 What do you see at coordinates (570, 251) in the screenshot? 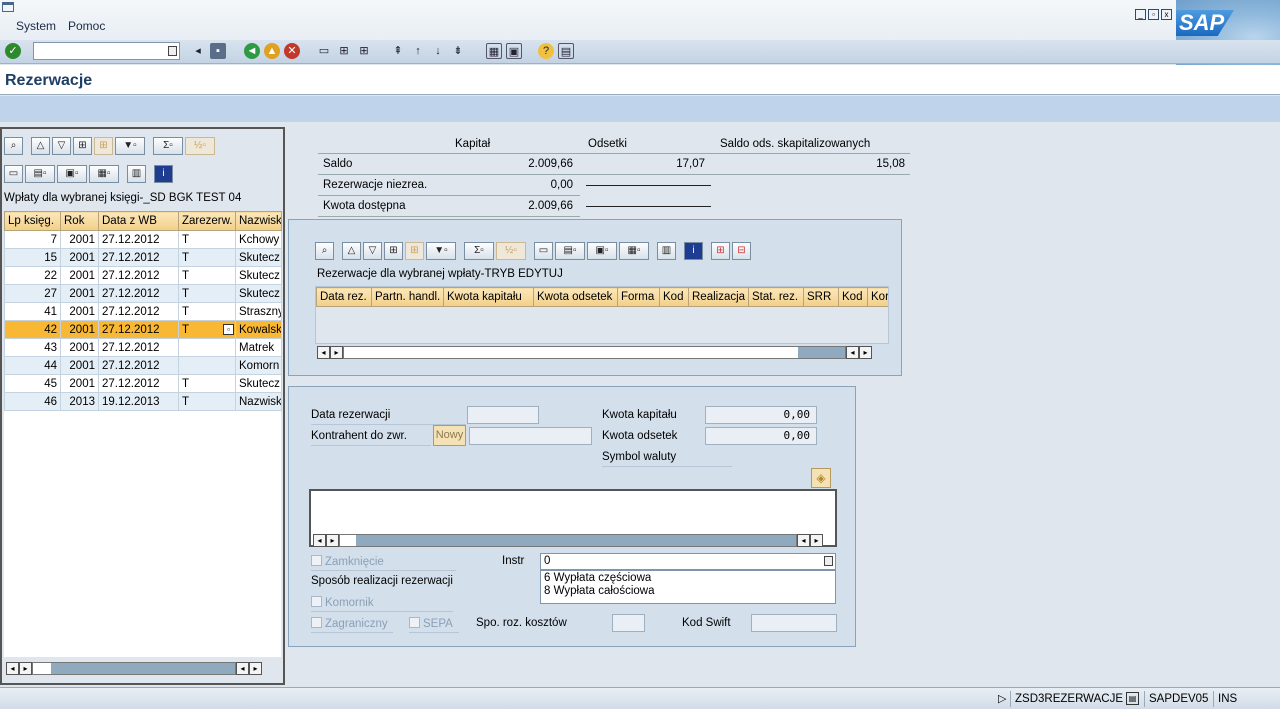
I see `views-icon: ▤▫` at bounding box center [570, 251].